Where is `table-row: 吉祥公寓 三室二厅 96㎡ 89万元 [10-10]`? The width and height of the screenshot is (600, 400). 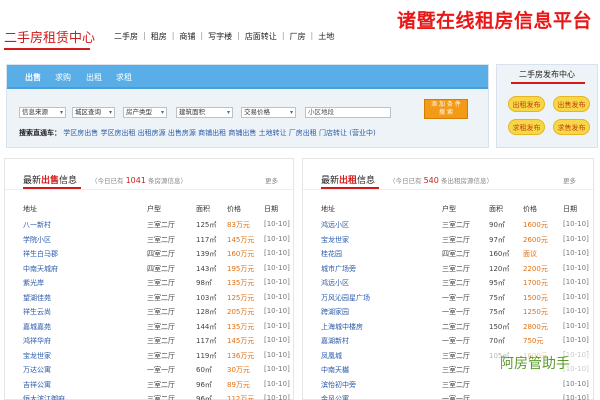
table-row: 吉祥公寓 三室二厅 96㎡ 89万元 [10-10] is located at coordinates (149, 387).